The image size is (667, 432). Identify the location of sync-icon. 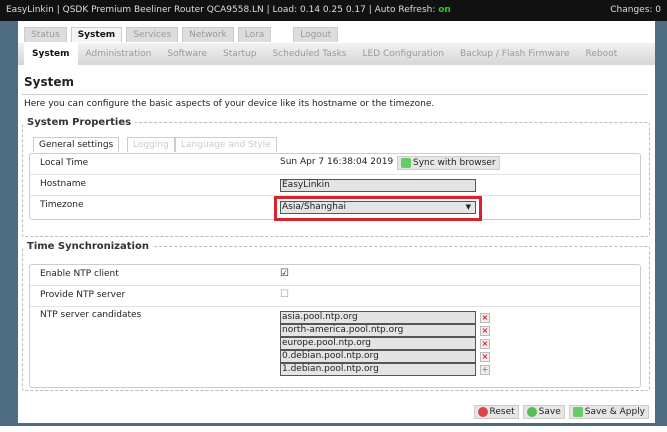
(406, 163).